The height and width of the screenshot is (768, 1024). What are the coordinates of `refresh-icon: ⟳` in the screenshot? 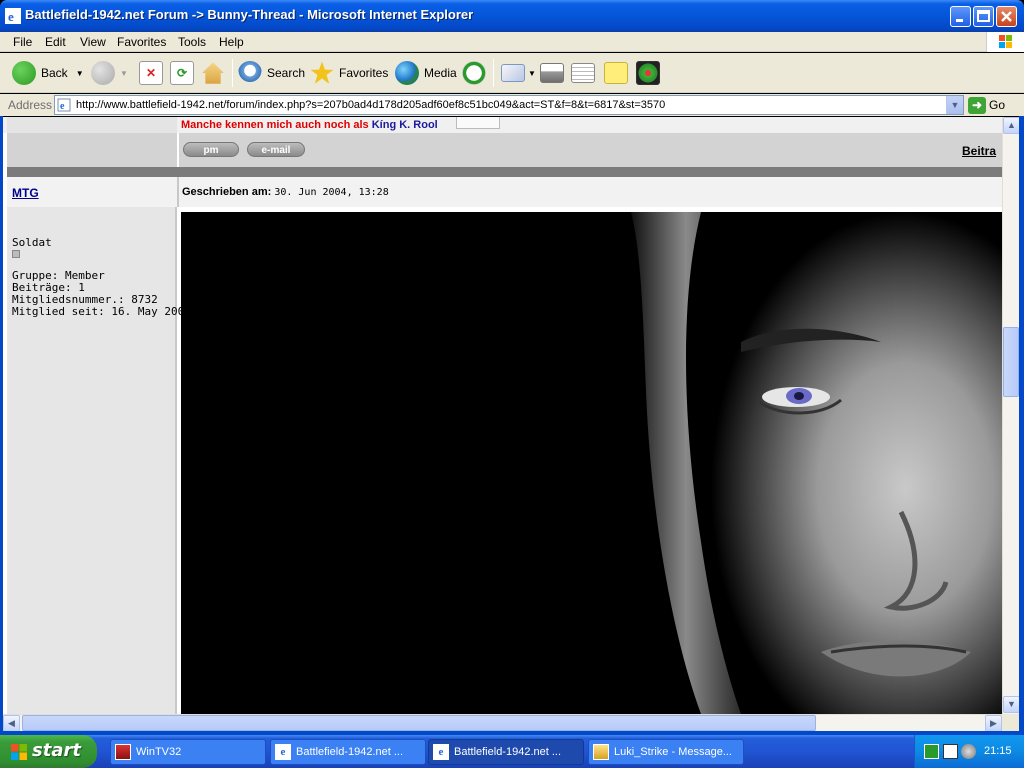 It's located at (182, 73).